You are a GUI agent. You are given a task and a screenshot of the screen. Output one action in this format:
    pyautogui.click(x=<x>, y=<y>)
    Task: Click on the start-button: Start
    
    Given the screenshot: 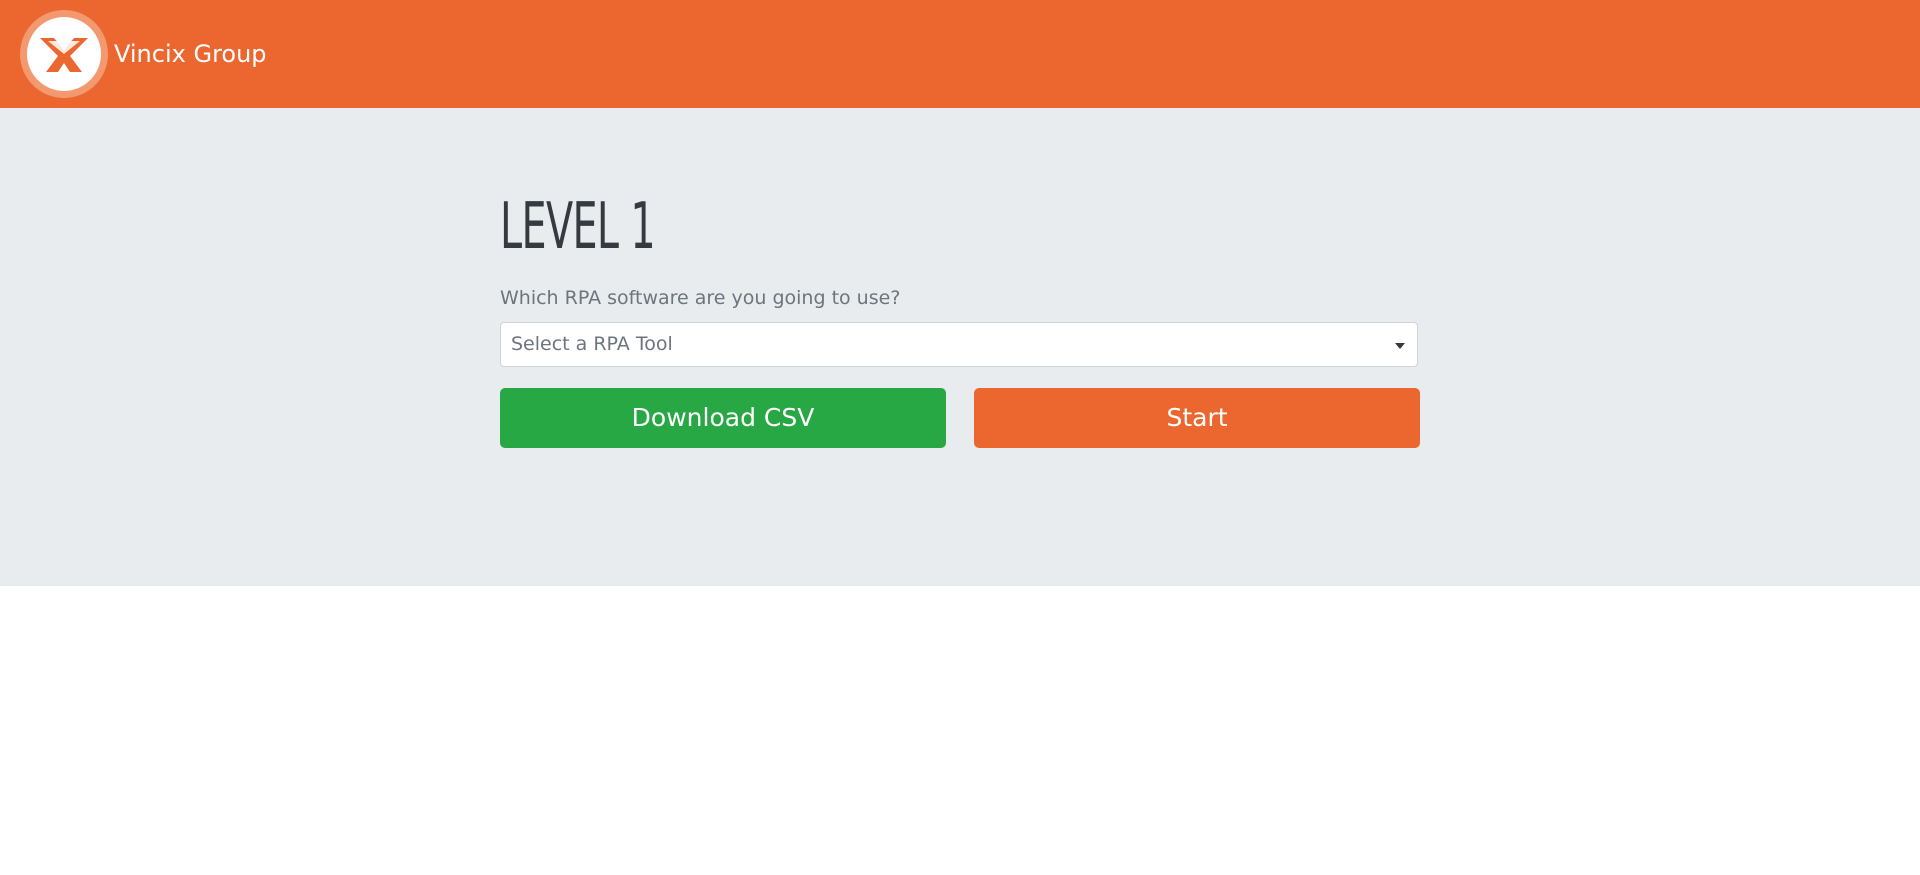 What is the action you would take?
    pyautogui.click(x=1197, y=418)
    